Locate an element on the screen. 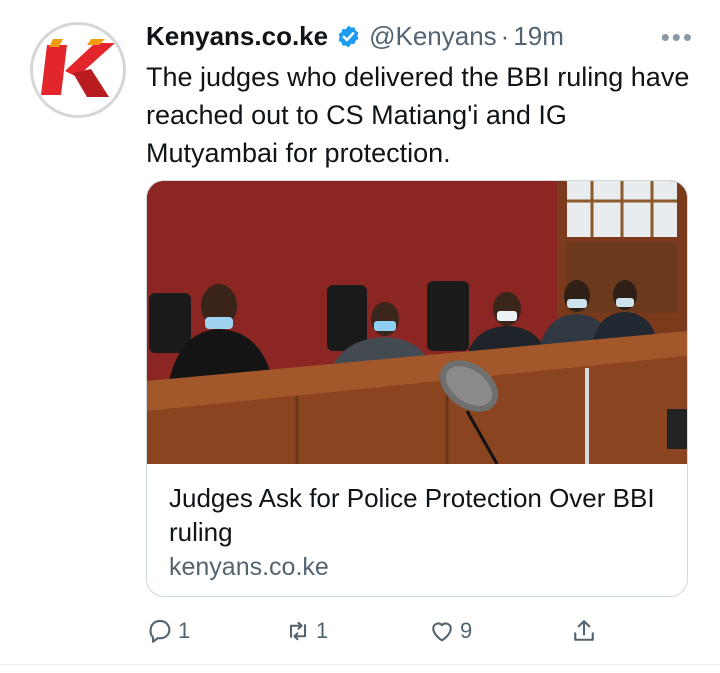 The height and width of the screenshot is (673, 720). kenyans-k-logo-icon is located at coordinates (78, 70).